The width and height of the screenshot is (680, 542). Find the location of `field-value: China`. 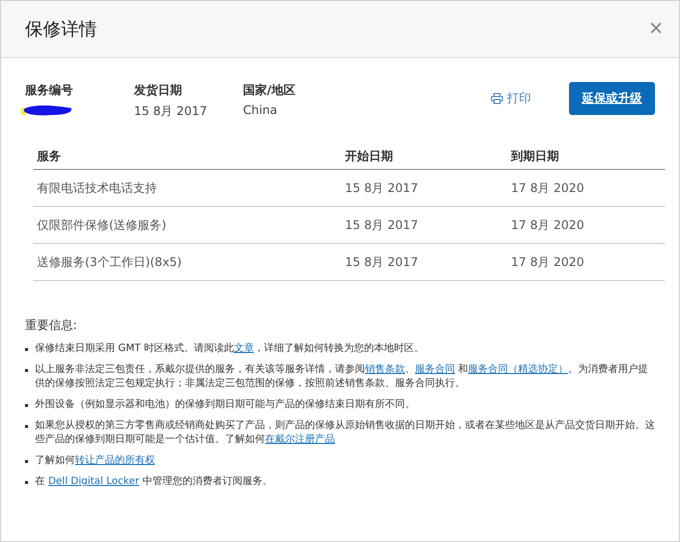

field-value: China is located at coordinates (260, 110).